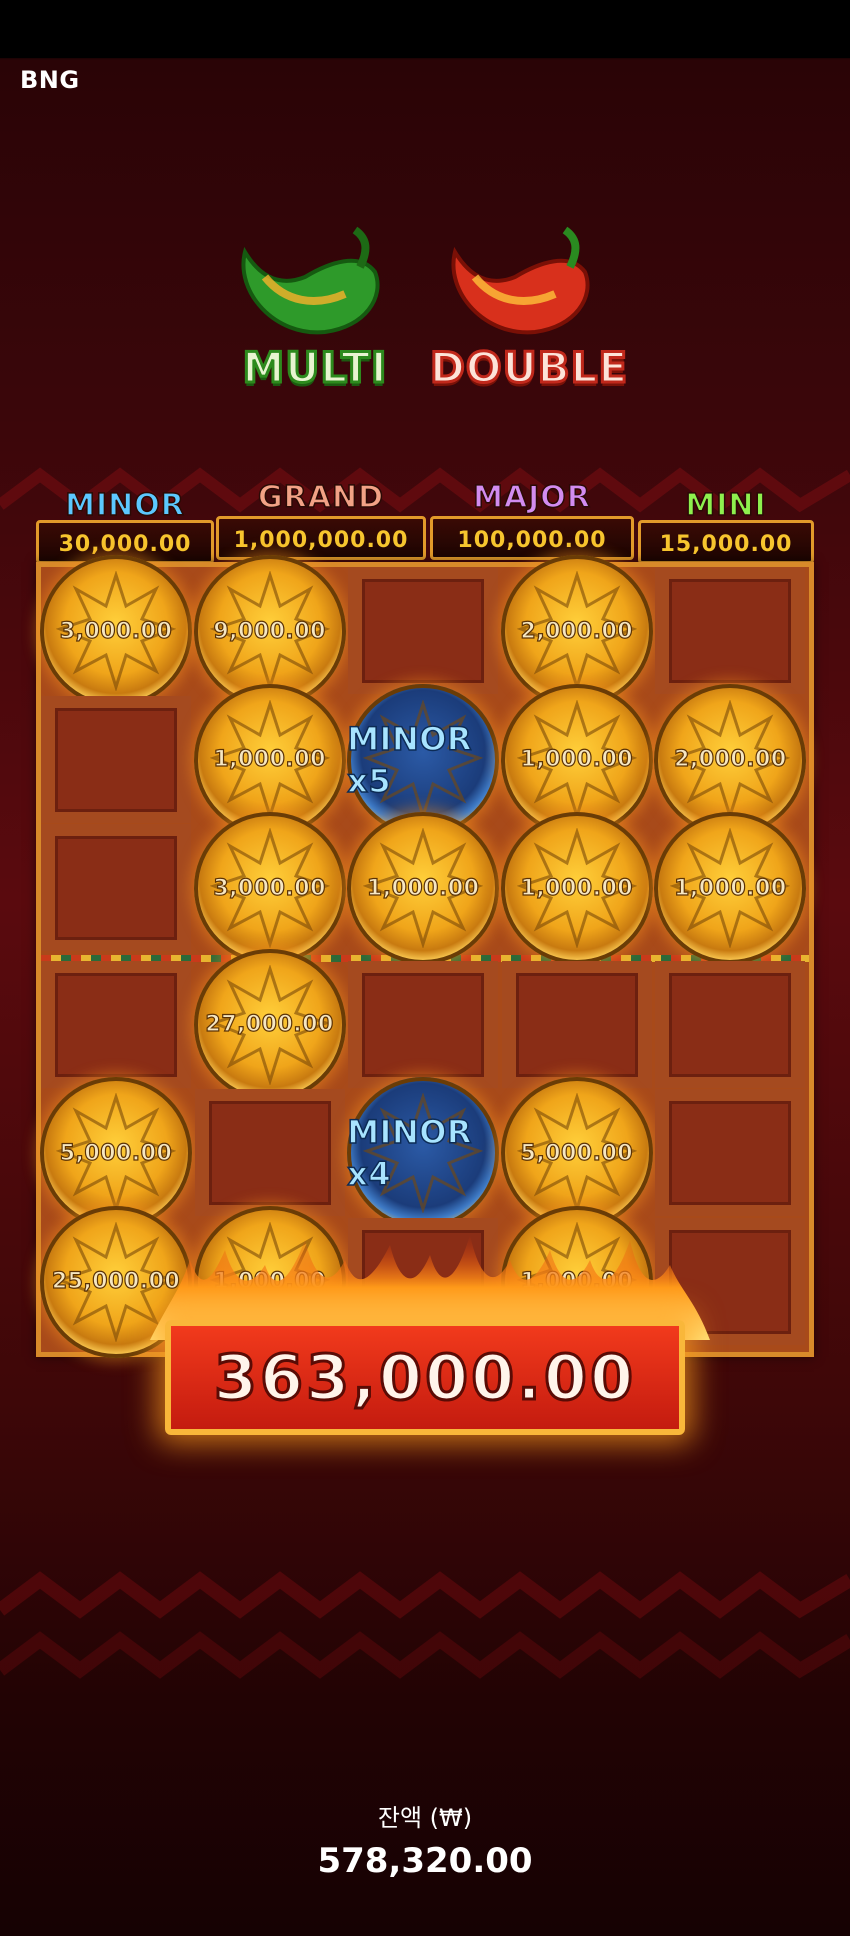  I want to click on jackpot-name: MAJOR, so click(531, 497).